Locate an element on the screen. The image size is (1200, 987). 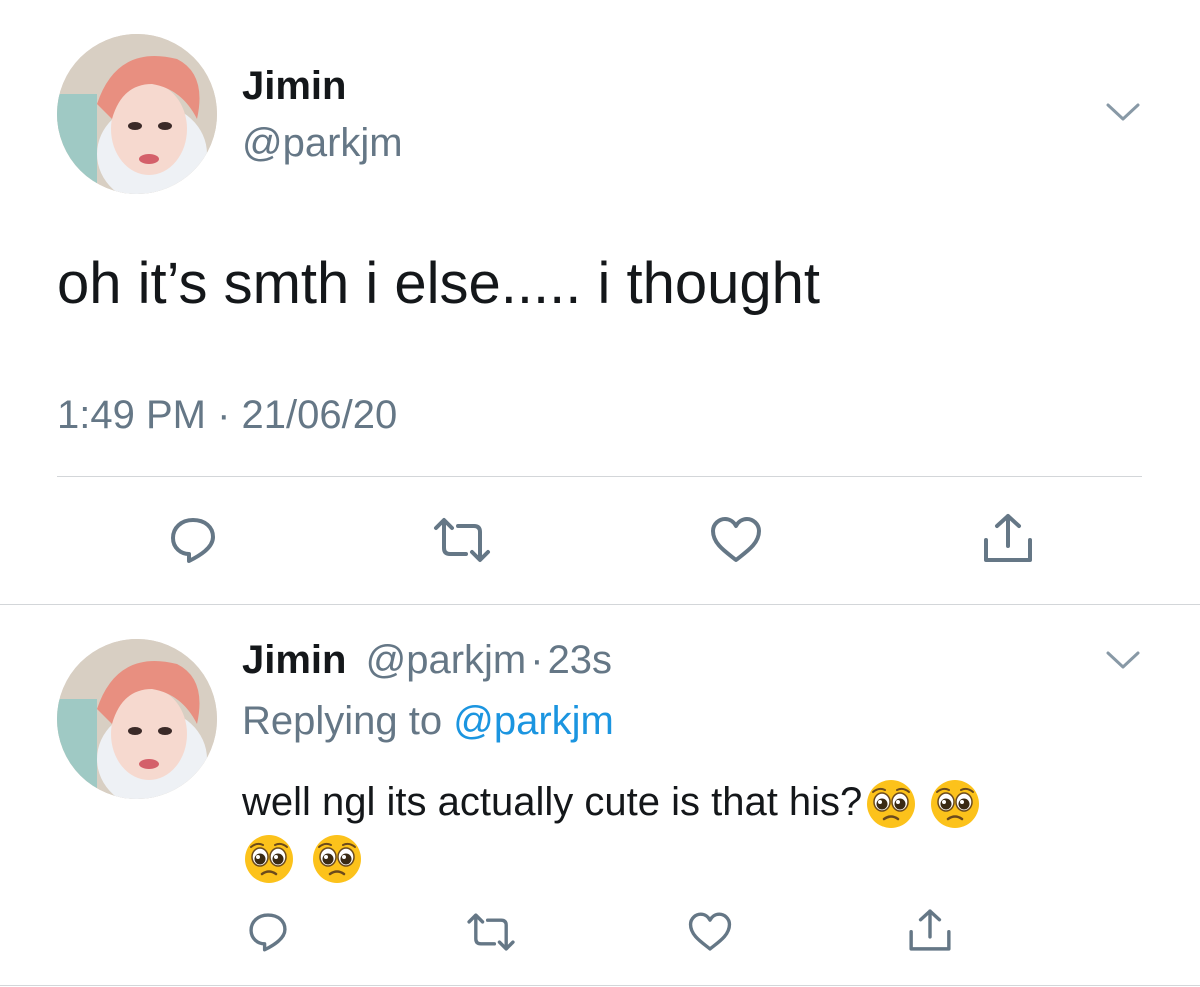
replying-to-label: Replying to is located at coordinates (342, 721).